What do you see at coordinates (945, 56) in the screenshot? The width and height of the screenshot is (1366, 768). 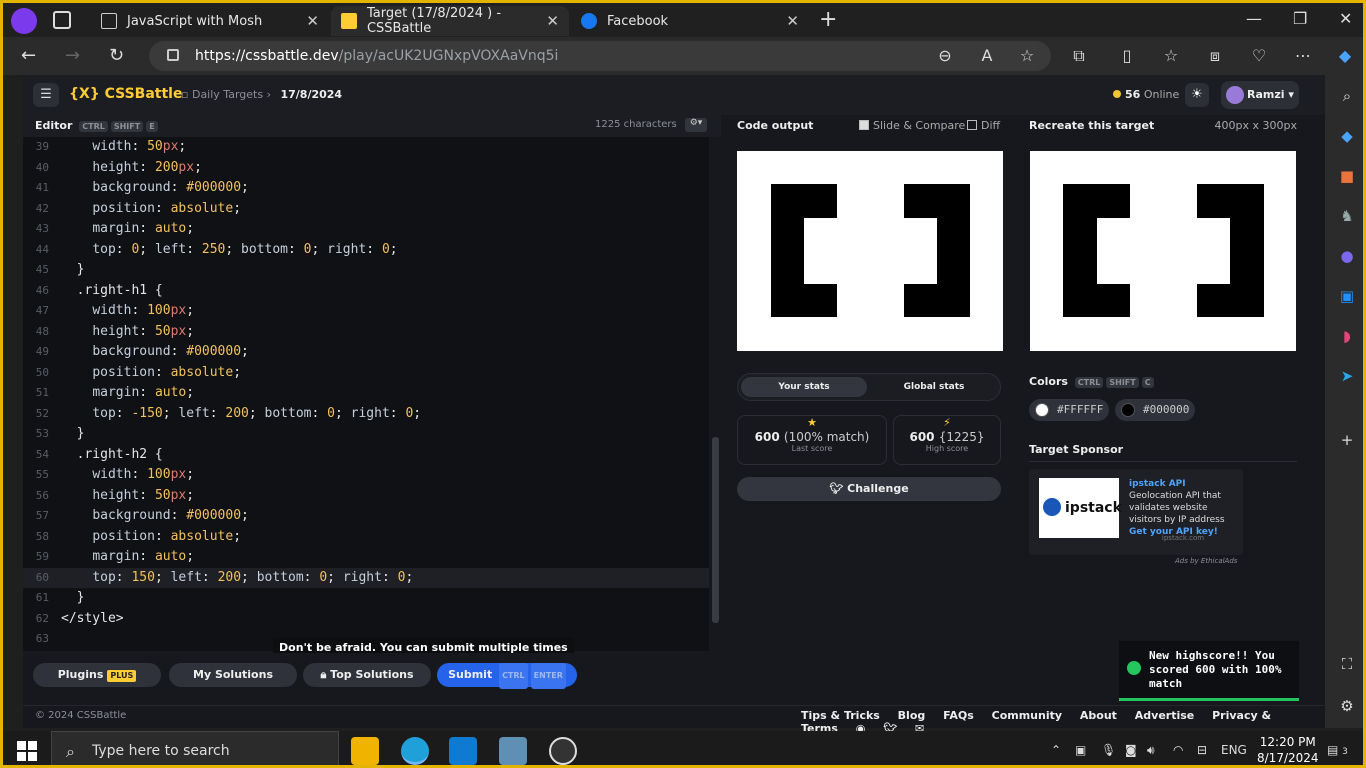 I see `zoom-icon: ⊖` at bounding box center [945, 56].